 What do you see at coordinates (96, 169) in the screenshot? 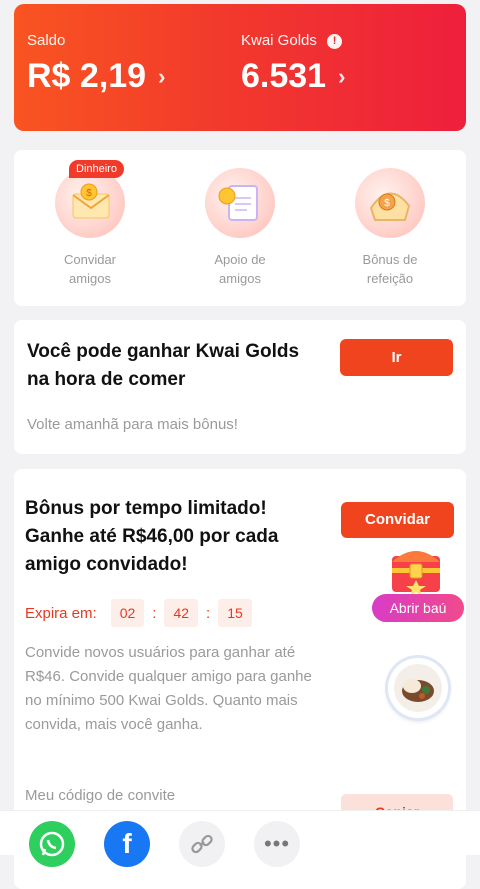
I see `dinheiro-badge: Dinheiro` at bounding box center [96, 169].